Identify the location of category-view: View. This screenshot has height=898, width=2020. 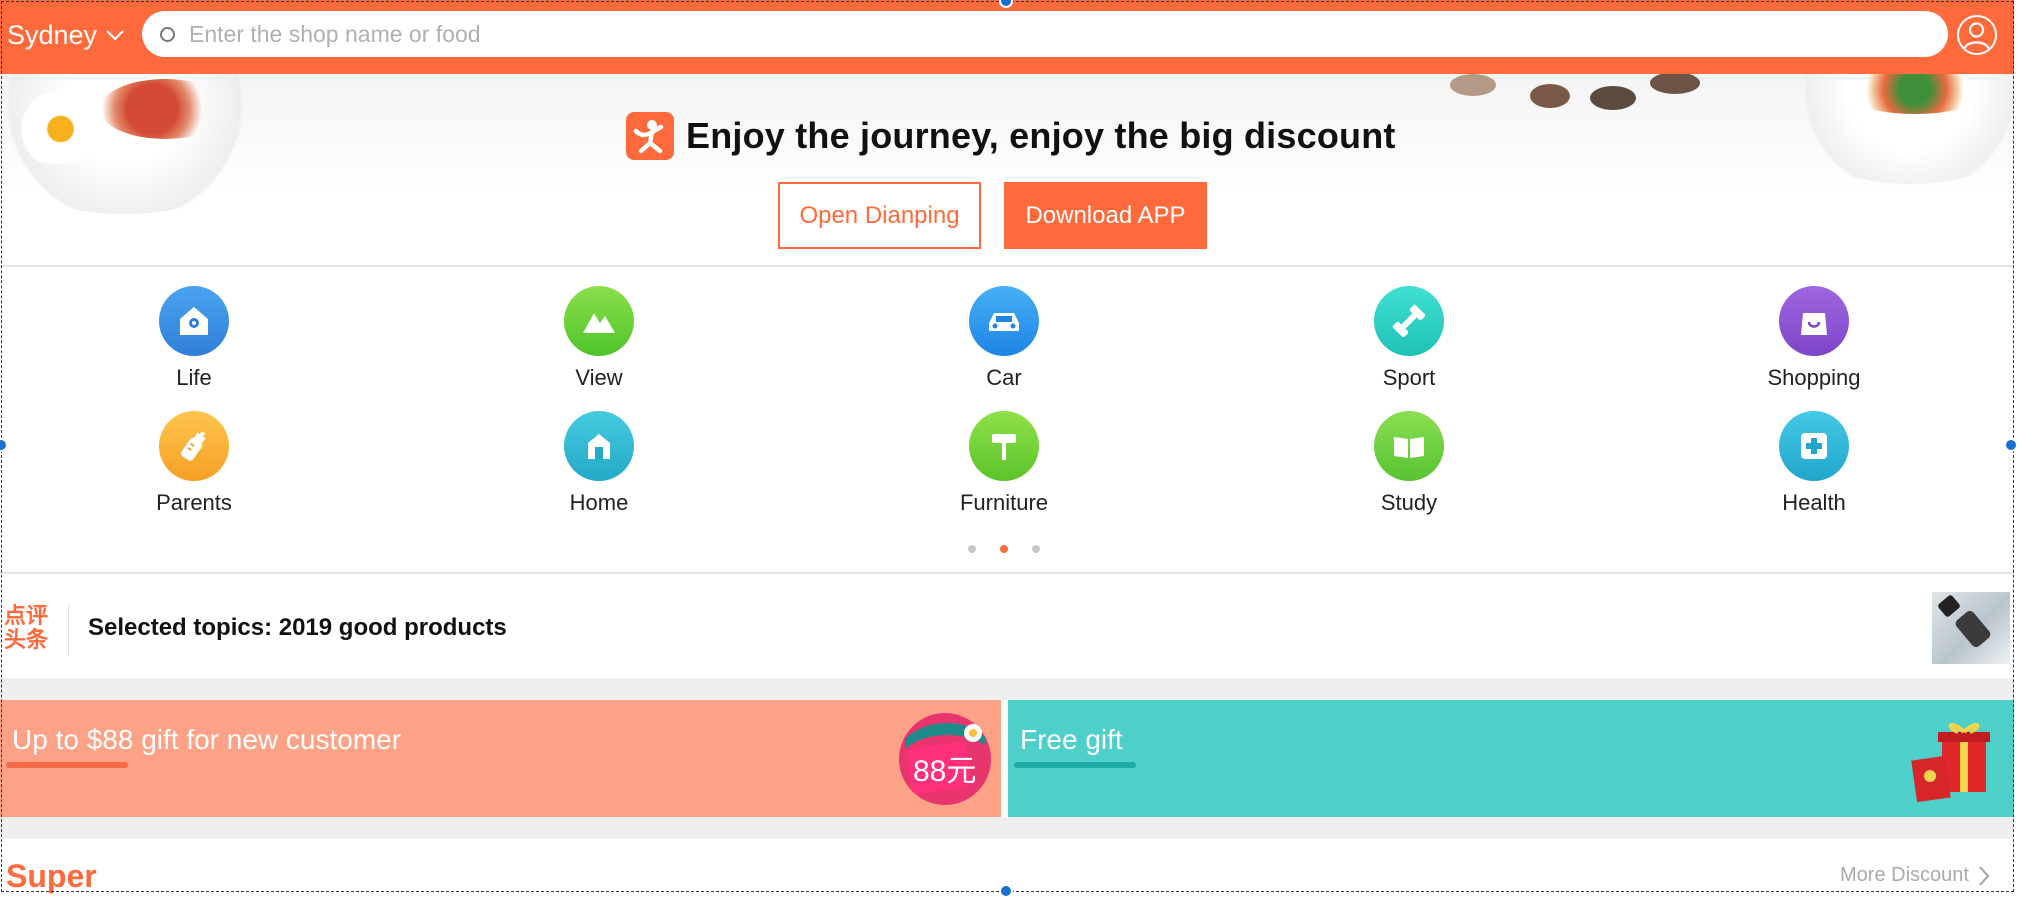
(599, 338).